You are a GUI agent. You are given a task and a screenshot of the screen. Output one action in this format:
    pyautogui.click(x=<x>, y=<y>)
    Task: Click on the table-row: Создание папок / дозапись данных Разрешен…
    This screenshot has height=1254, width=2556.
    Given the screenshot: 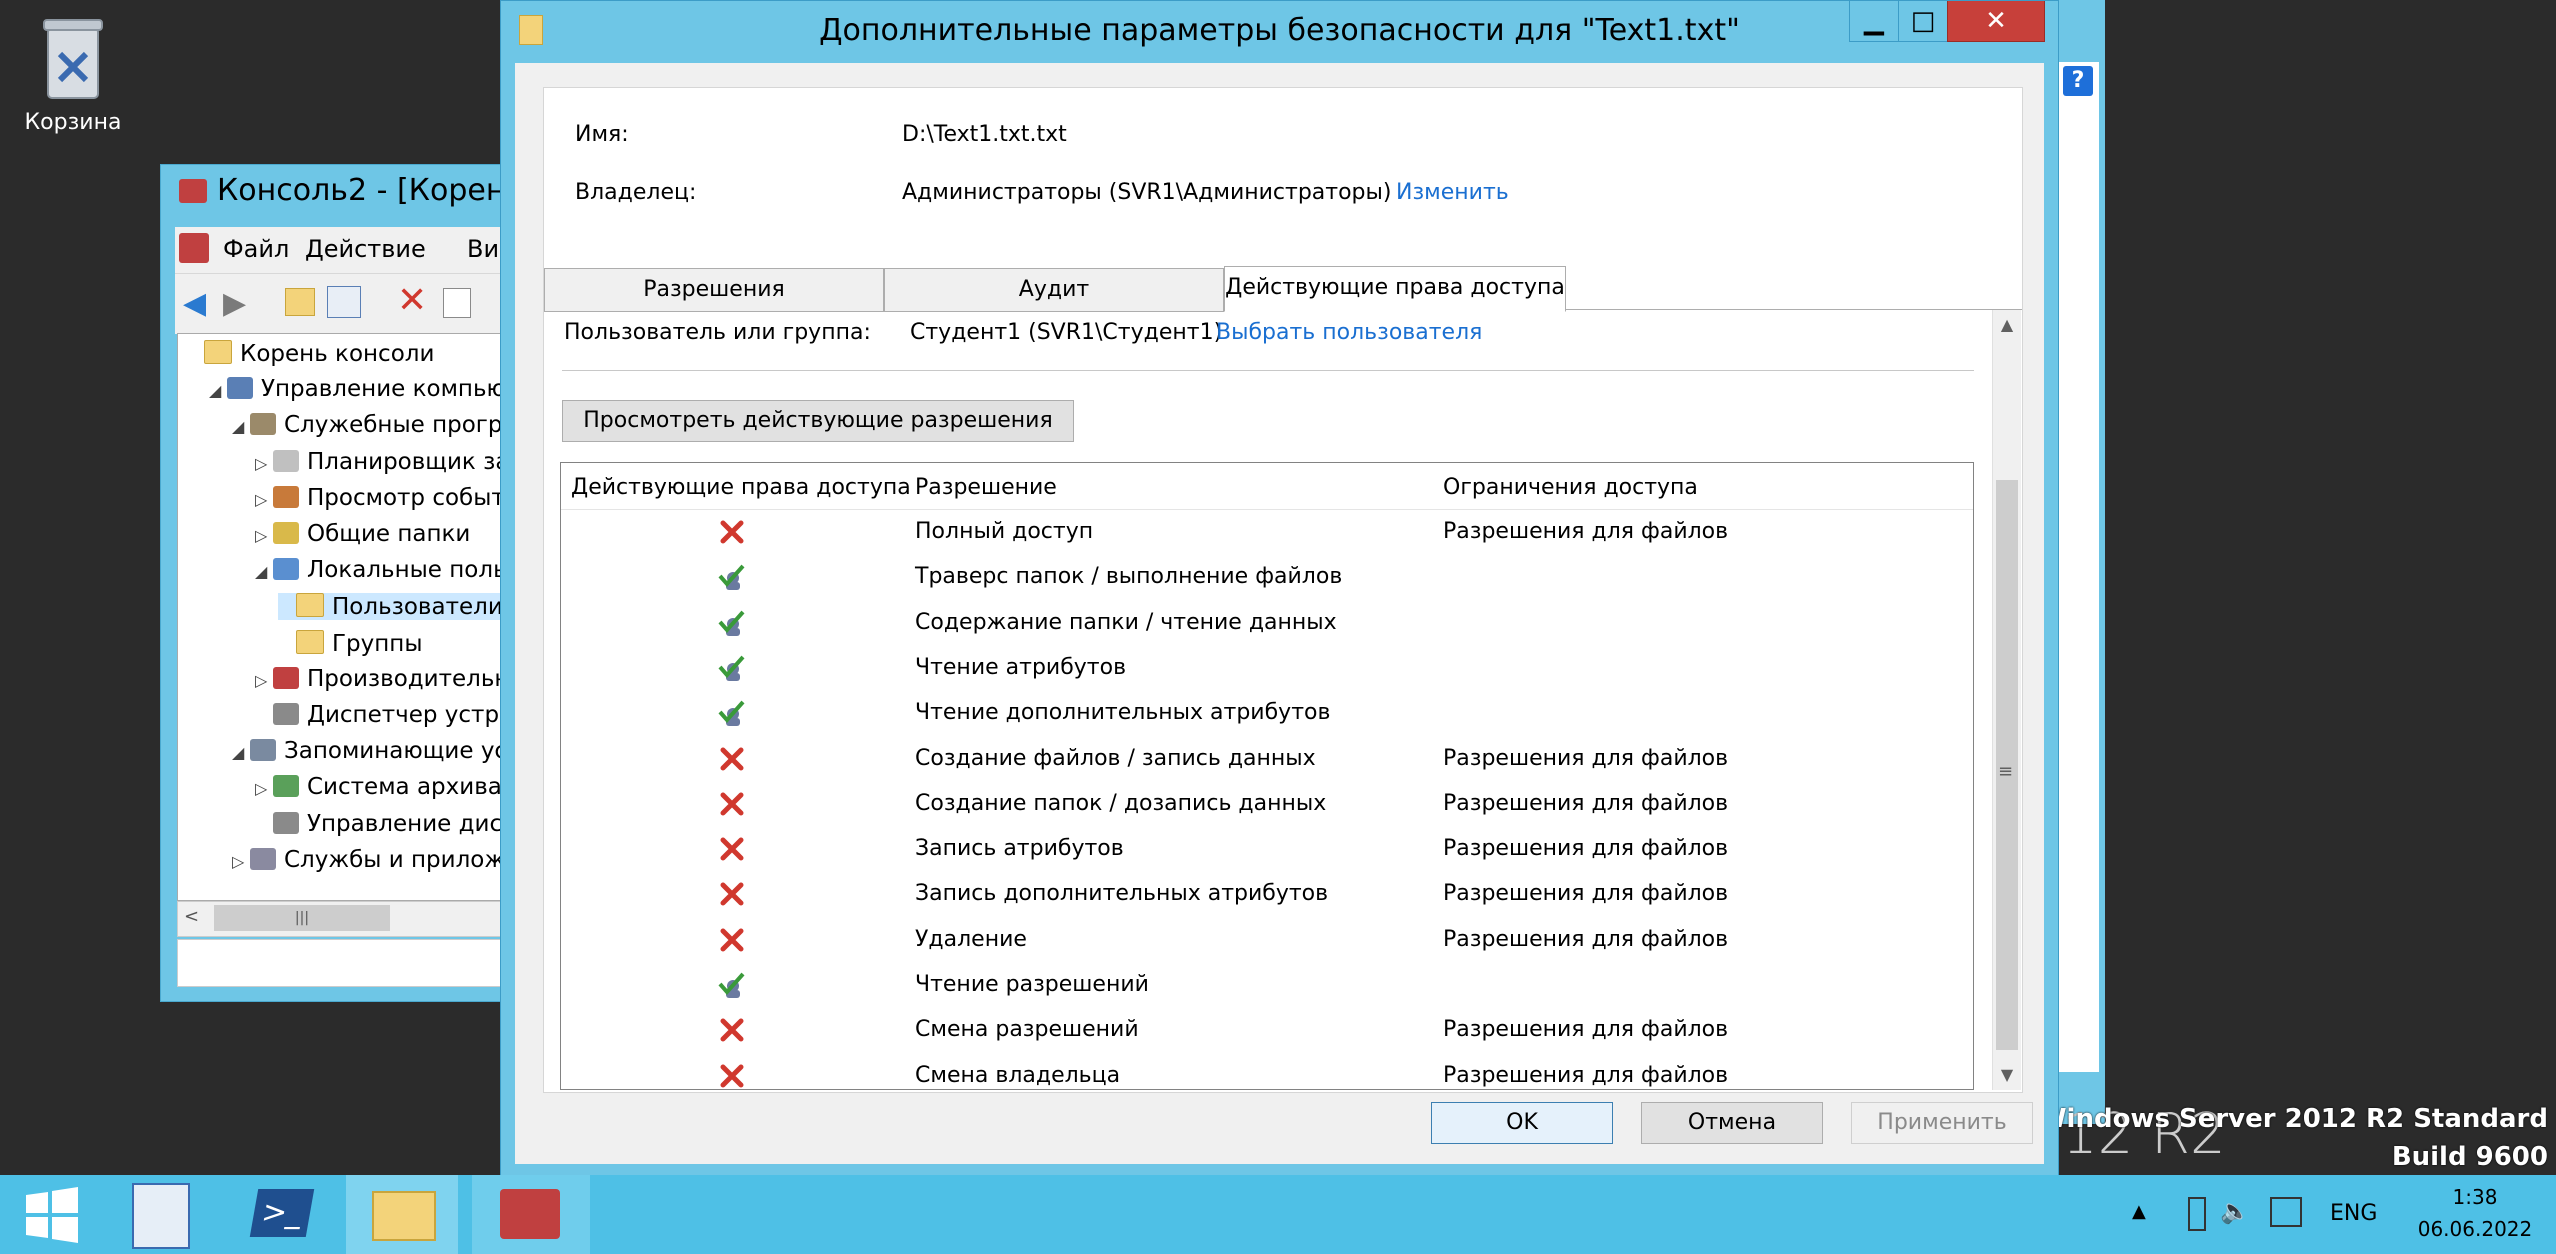 What is the action you would take?
    pyautogui.click(x=1267, y=804)
    